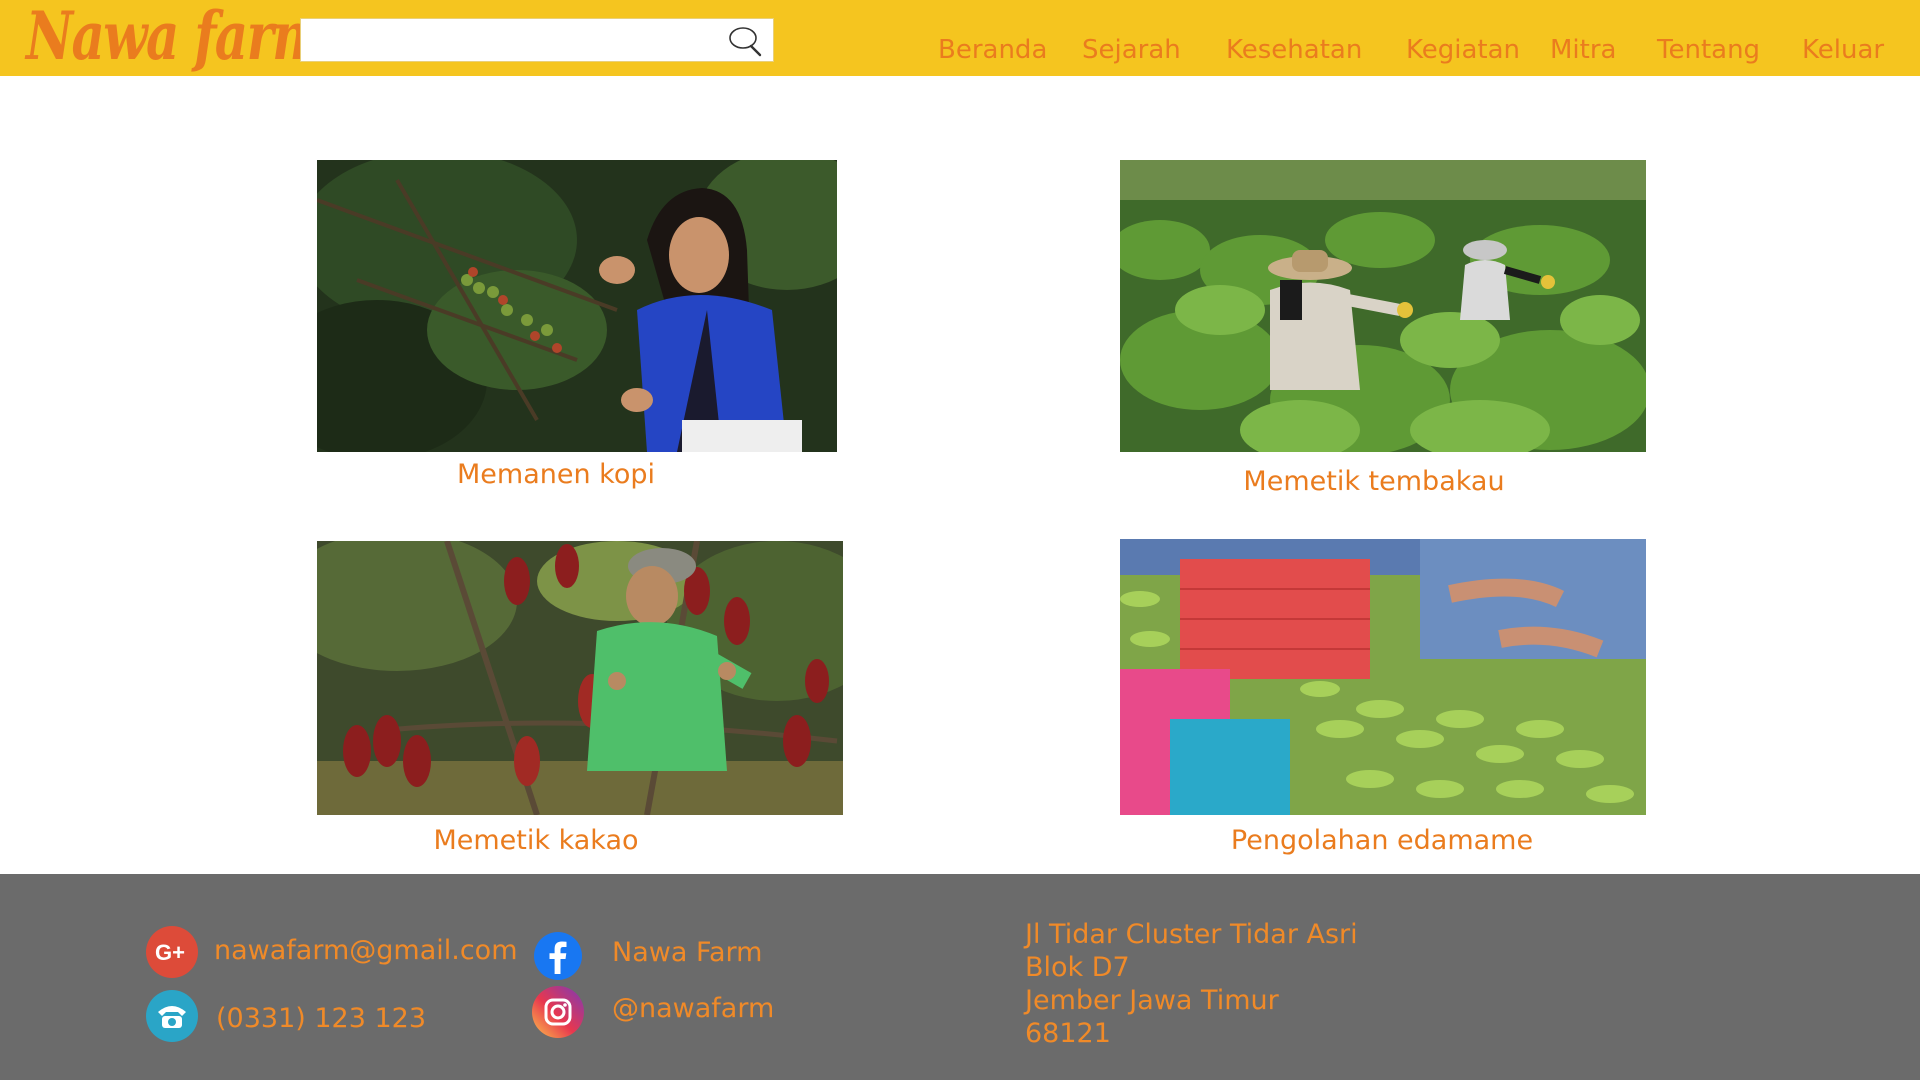  I want to click on facebook-icon, so click(558, 956).